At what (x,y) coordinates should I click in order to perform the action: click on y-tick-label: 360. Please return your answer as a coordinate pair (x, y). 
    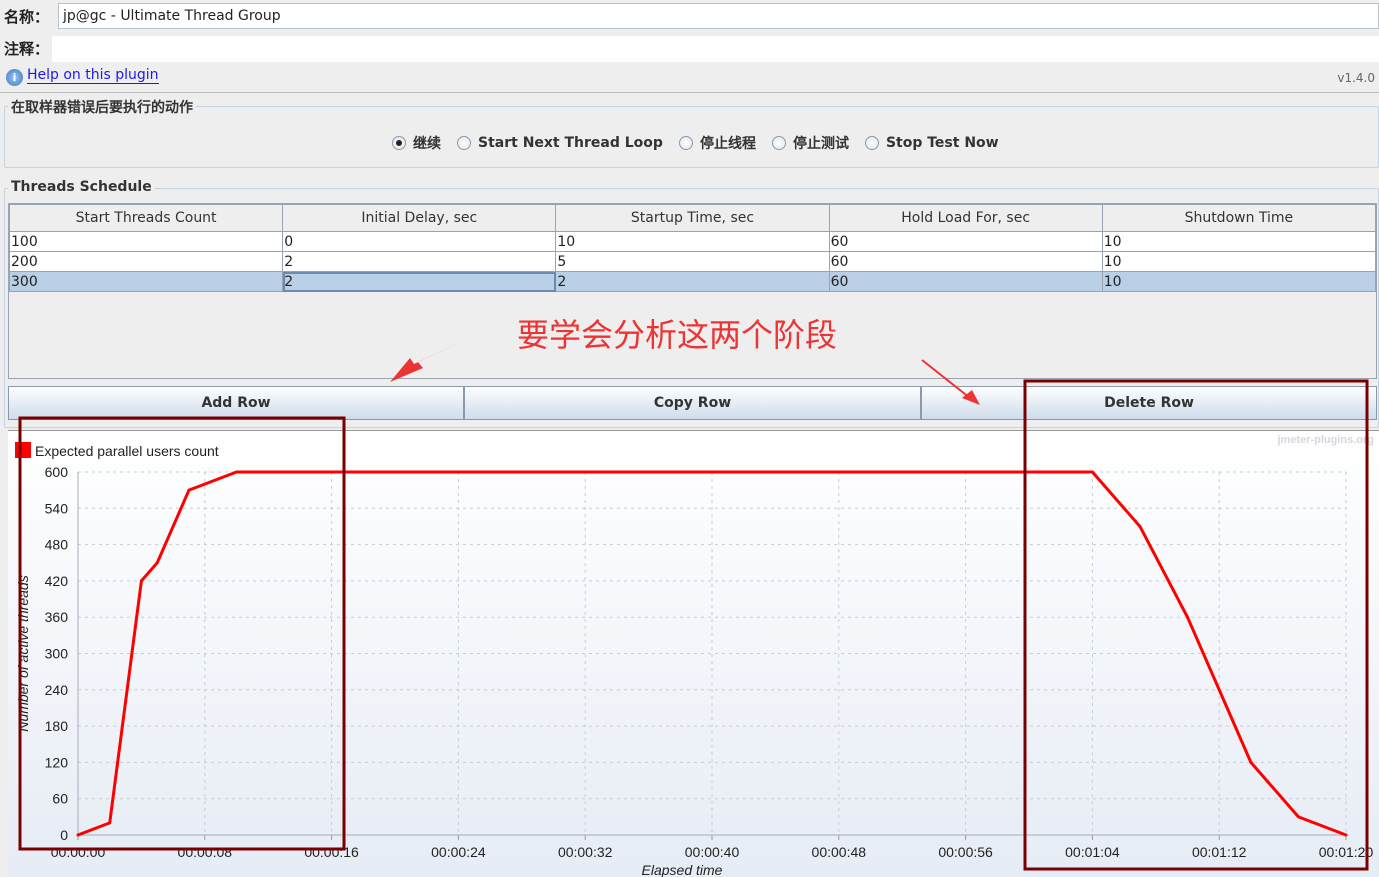
    Looking at the image, I should click on (57, 617).